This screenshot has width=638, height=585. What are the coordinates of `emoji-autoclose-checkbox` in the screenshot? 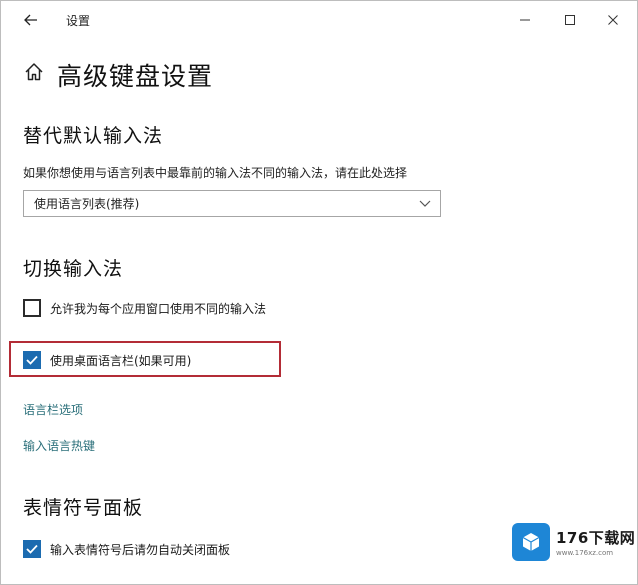 It's located at (32, 549).